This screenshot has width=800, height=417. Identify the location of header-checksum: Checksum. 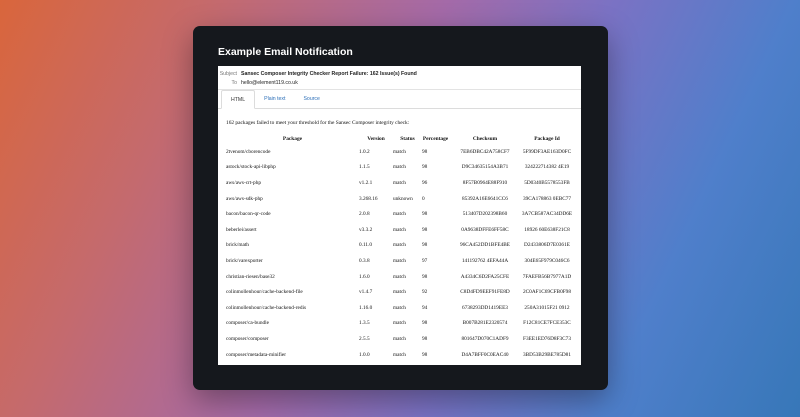
(485, 138).